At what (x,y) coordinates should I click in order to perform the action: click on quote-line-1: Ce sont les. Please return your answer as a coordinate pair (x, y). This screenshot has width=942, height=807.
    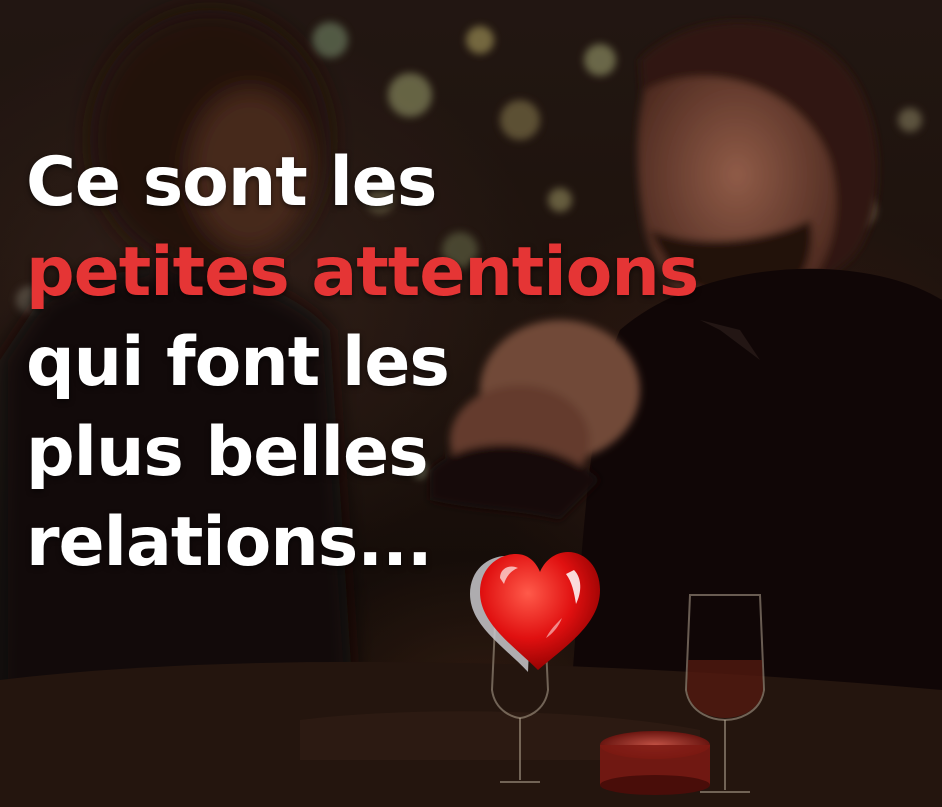
    Looking at the image, I should click on (231, 182).